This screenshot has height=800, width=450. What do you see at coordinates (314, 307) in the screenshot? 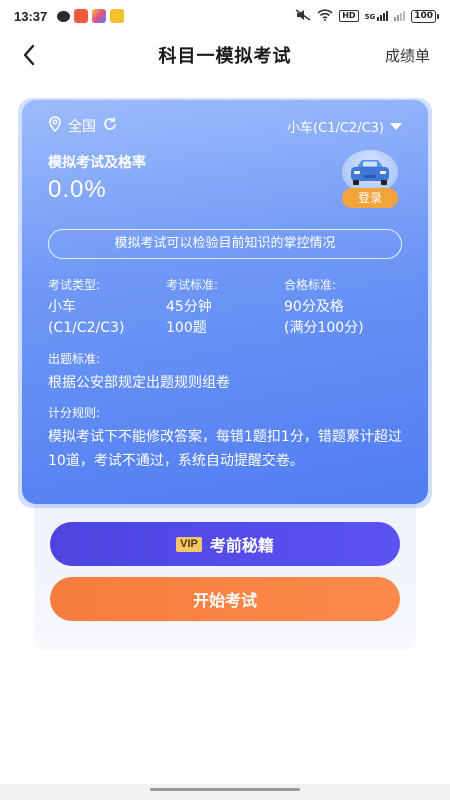
I see `info-value: 90分及格` at bounding box center [314, 307].